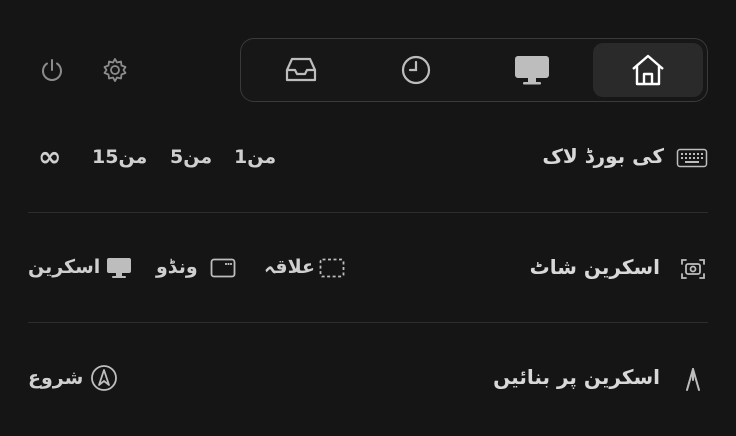  What do you see at coordinates (104, 378) in the screenshot?
I see `compass-icon` at bounding box center [104, 378].